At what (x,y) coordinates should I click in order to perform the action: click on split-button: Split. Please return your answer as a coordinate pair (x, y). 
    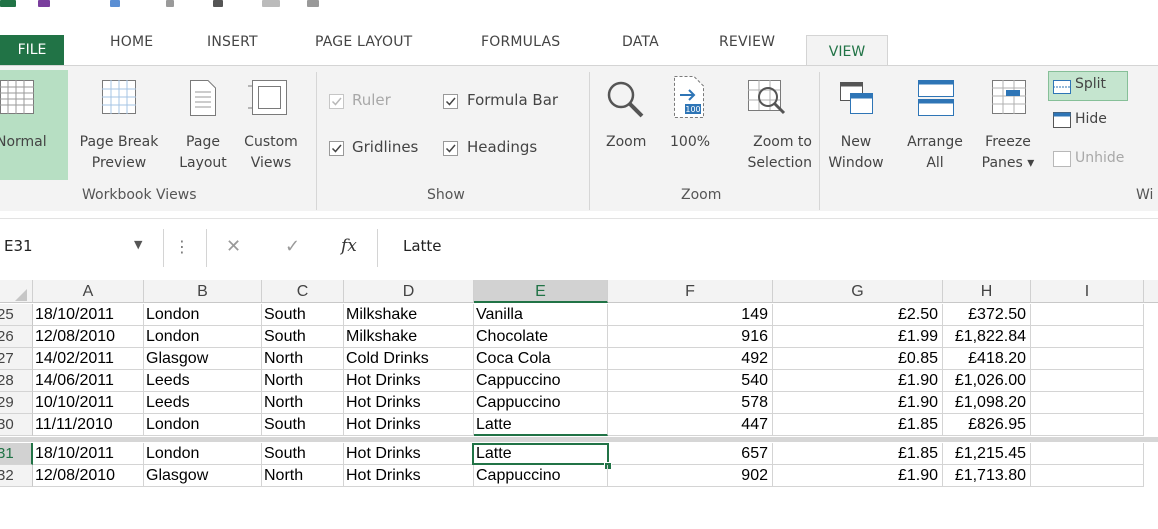
    Looking at the image, I should click on (1088, 86).